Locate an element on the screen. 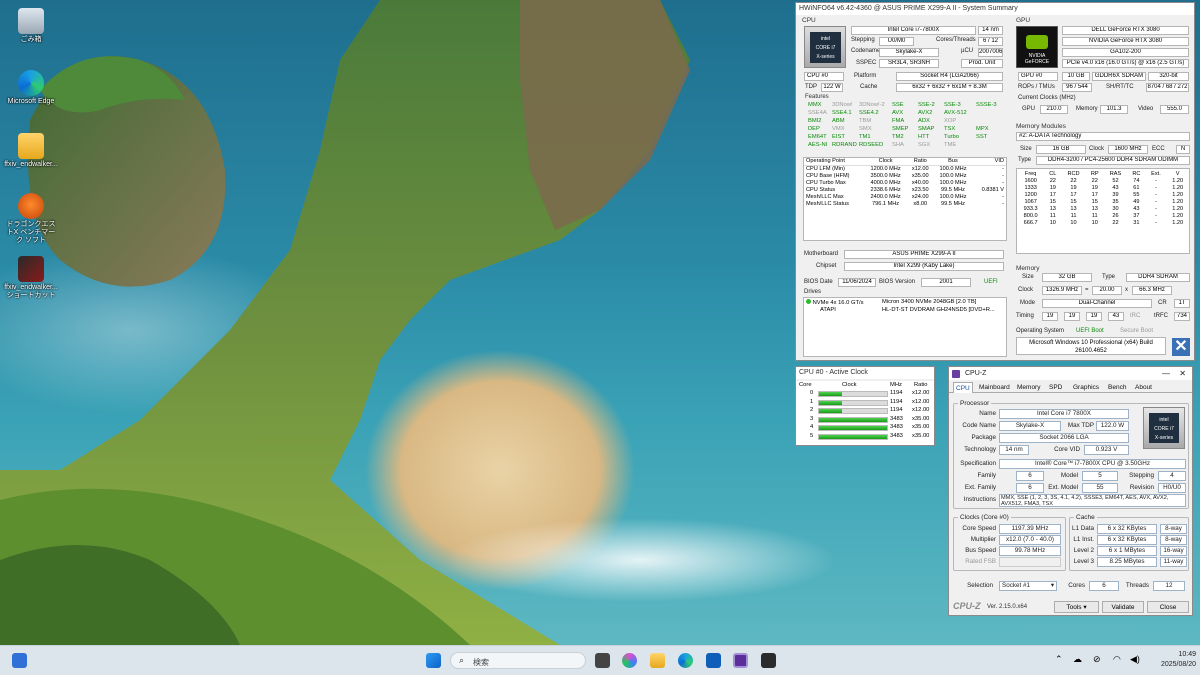 The width and height of the screenshot is (1200, 675). spd-row: 933.3 13 13 13 30 43 - 1.20 is located at coordinates (1103, 209).